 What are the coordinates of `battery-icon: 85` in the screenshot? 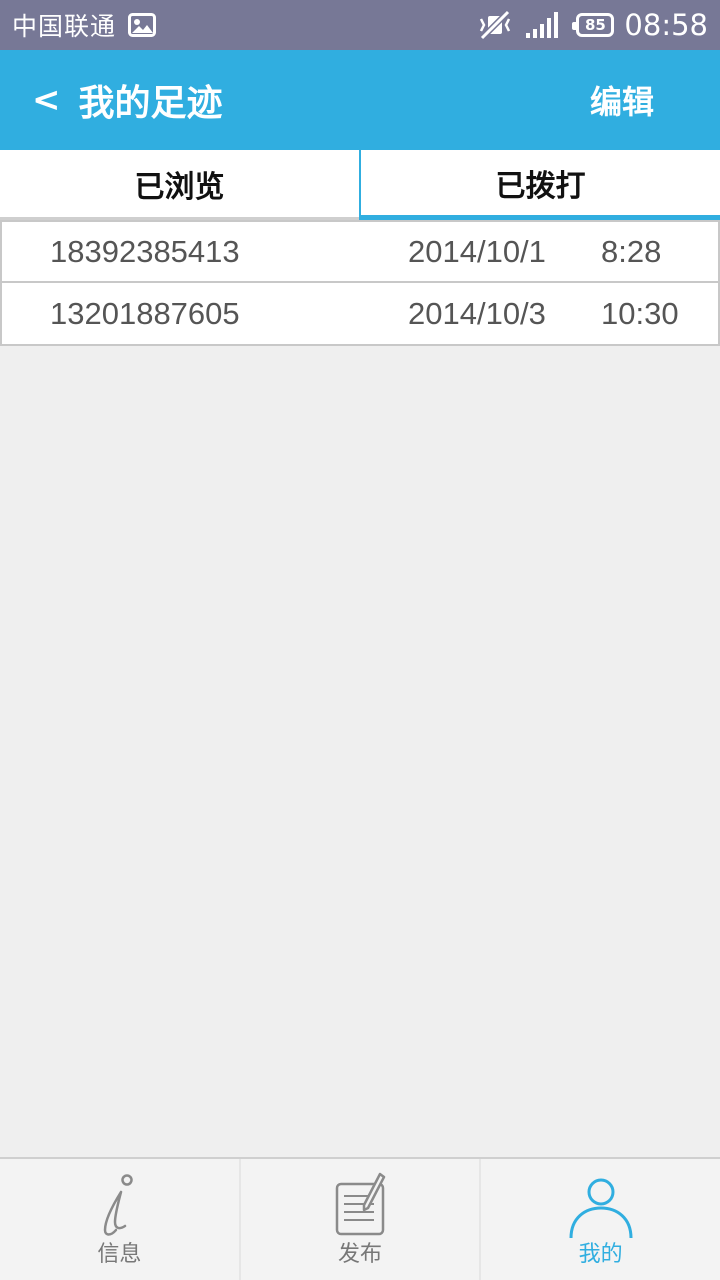 It's located at (593, 25).